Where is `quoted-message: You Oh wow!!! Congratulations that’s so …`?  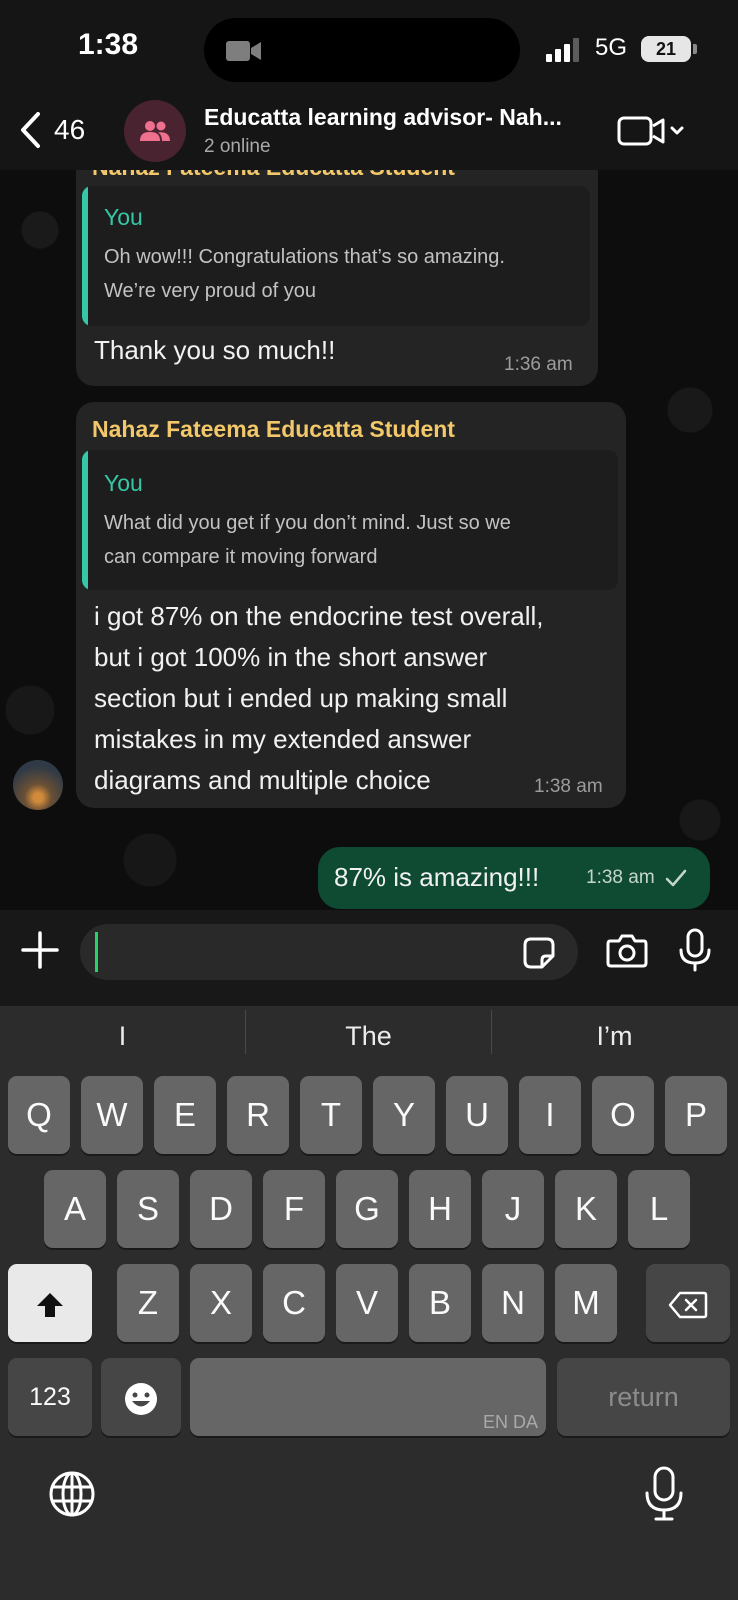
quoted-message: You Oh wow!!! Congratulations that’s so … is located at coordinates (336, 256).